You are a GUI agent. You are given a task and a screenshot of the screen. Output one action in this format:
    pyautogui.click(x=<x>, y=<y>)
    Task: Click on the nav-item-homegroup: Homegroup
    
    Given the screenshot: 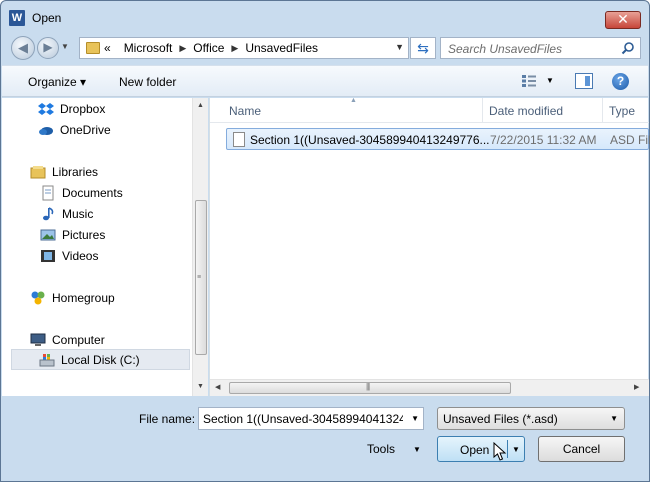 What is the action you would take?
    pyautogui.click(x=72, y=298)
    